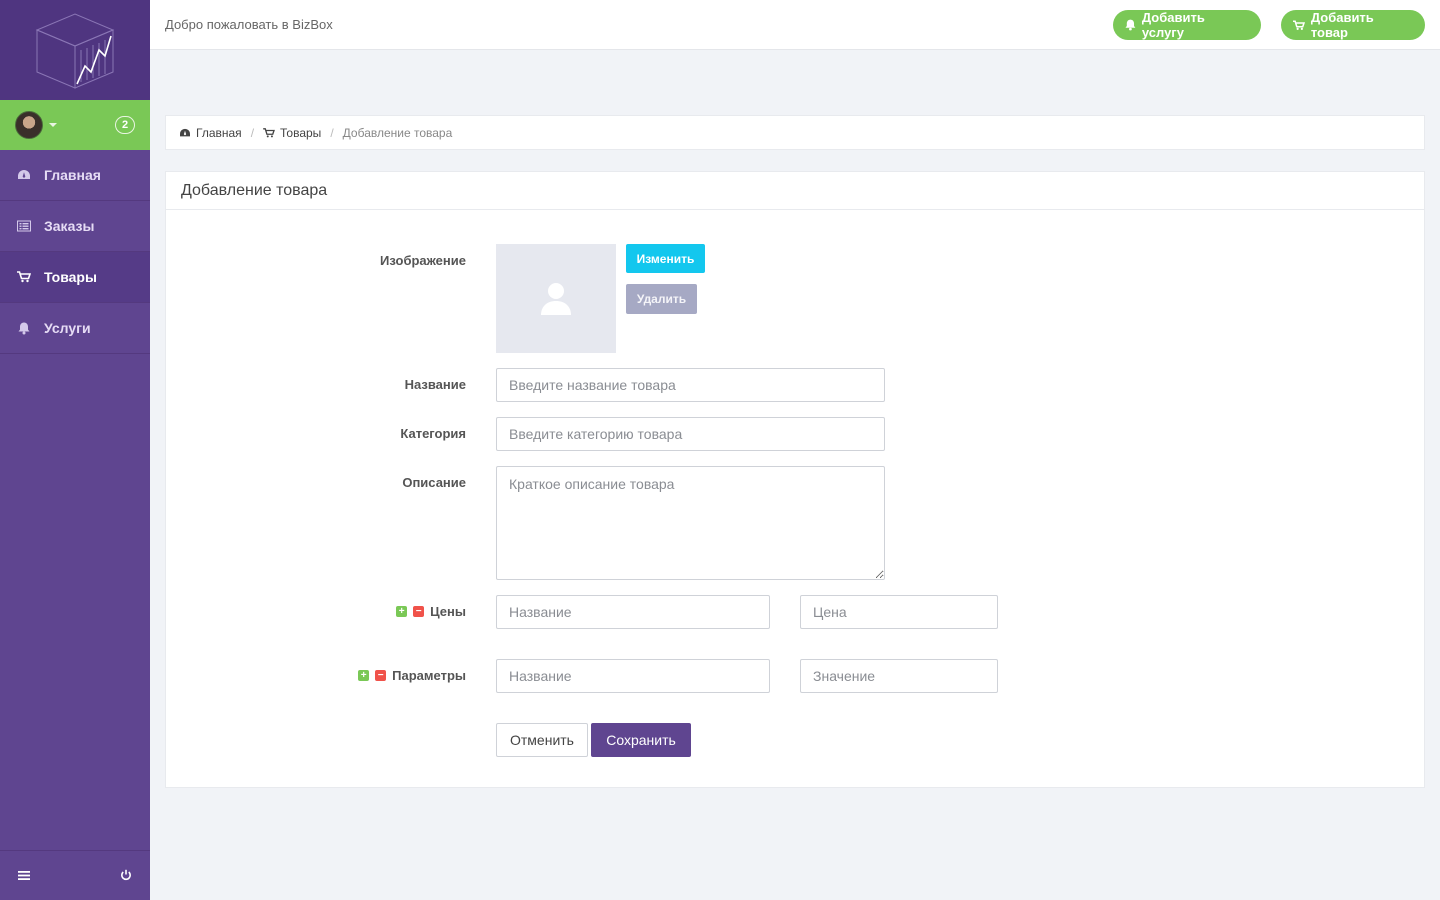 The height and width of the screenshot is (900, 1440). I want to click on remove-param-icon: −, so click(381, 675).